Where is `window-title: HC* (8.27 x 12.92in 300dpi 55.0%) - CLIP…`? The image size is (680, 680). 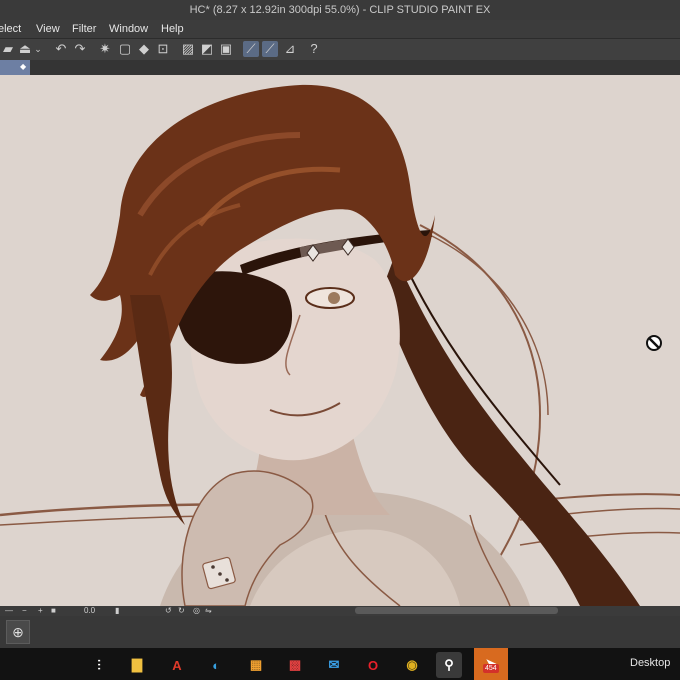
window-title: HC* (8.27 x 12.92in 300dpi 55.0%) - CLIP… is located at coordinates (340, 10).